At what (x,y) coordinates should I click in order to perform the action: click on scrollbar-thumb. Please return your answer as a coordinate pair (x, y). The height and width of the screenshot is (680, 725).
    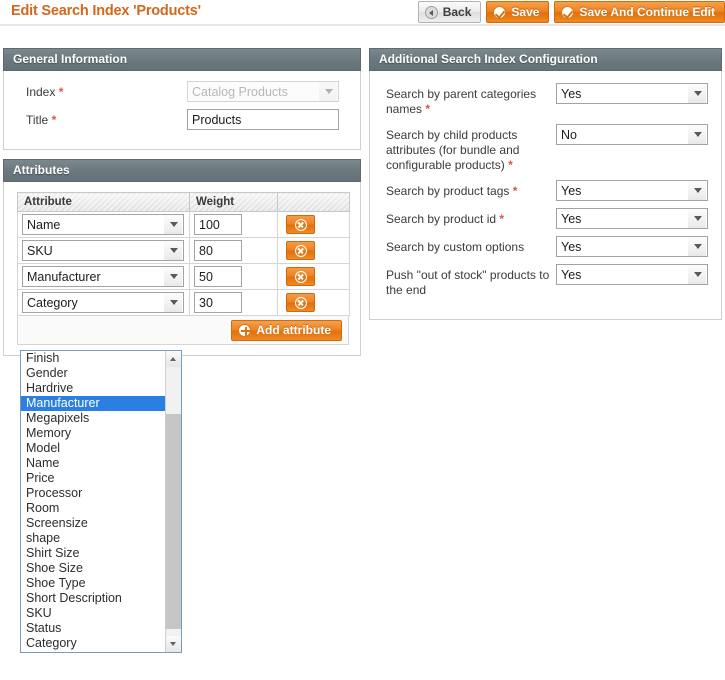
    Looking at the image, I should click on (173, 521).